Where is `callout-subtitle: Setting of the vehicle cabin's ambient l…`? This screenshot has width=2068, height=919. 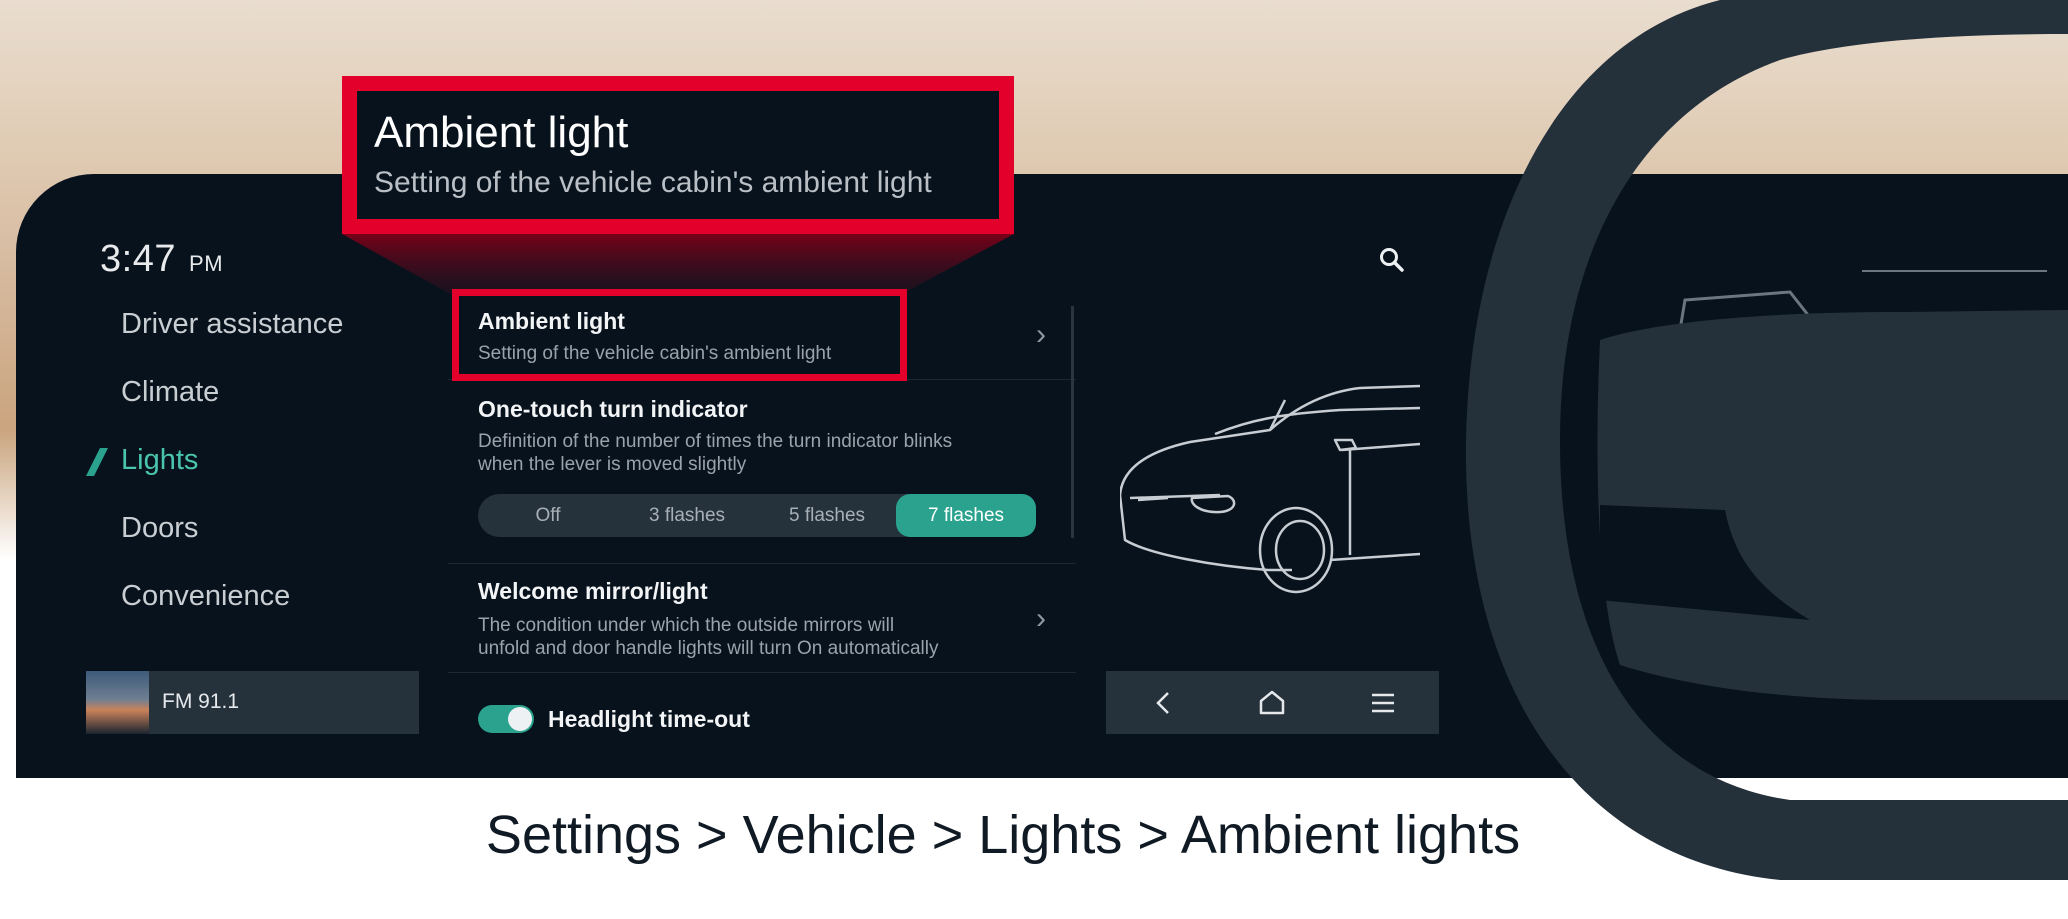
callout-subtitle: Setting of the vehicle cabin's ambient l… is located at coordinates (653, 182).